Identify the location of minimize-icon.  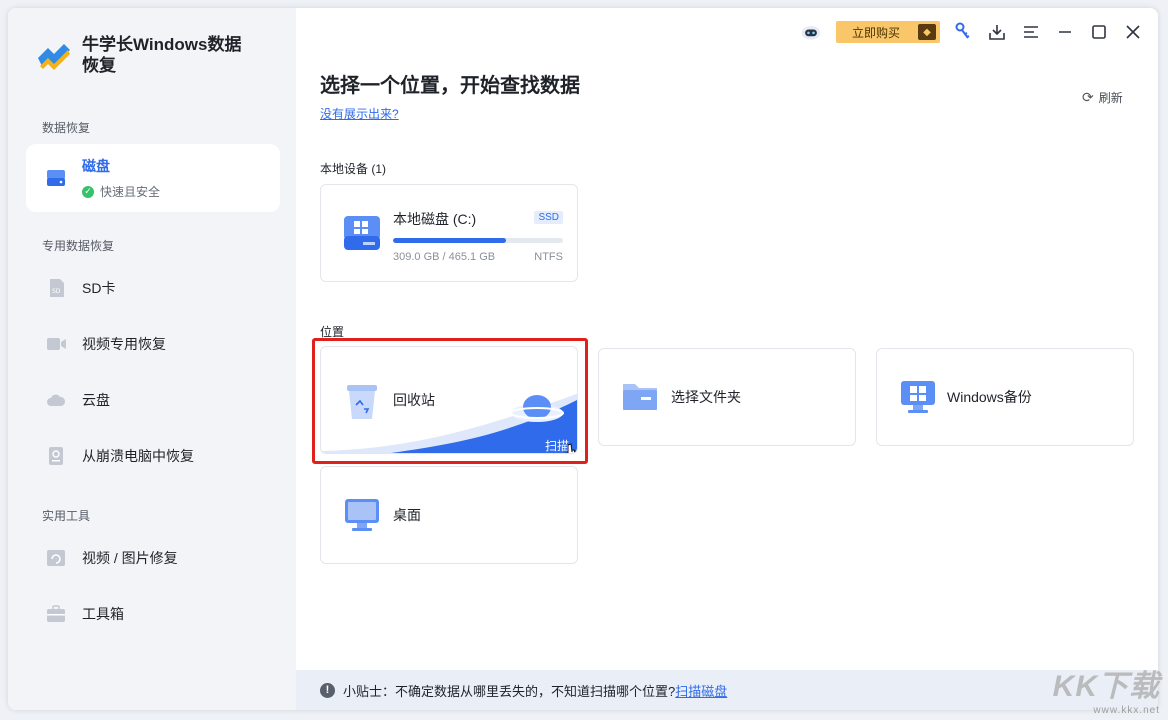
(1065, 32).